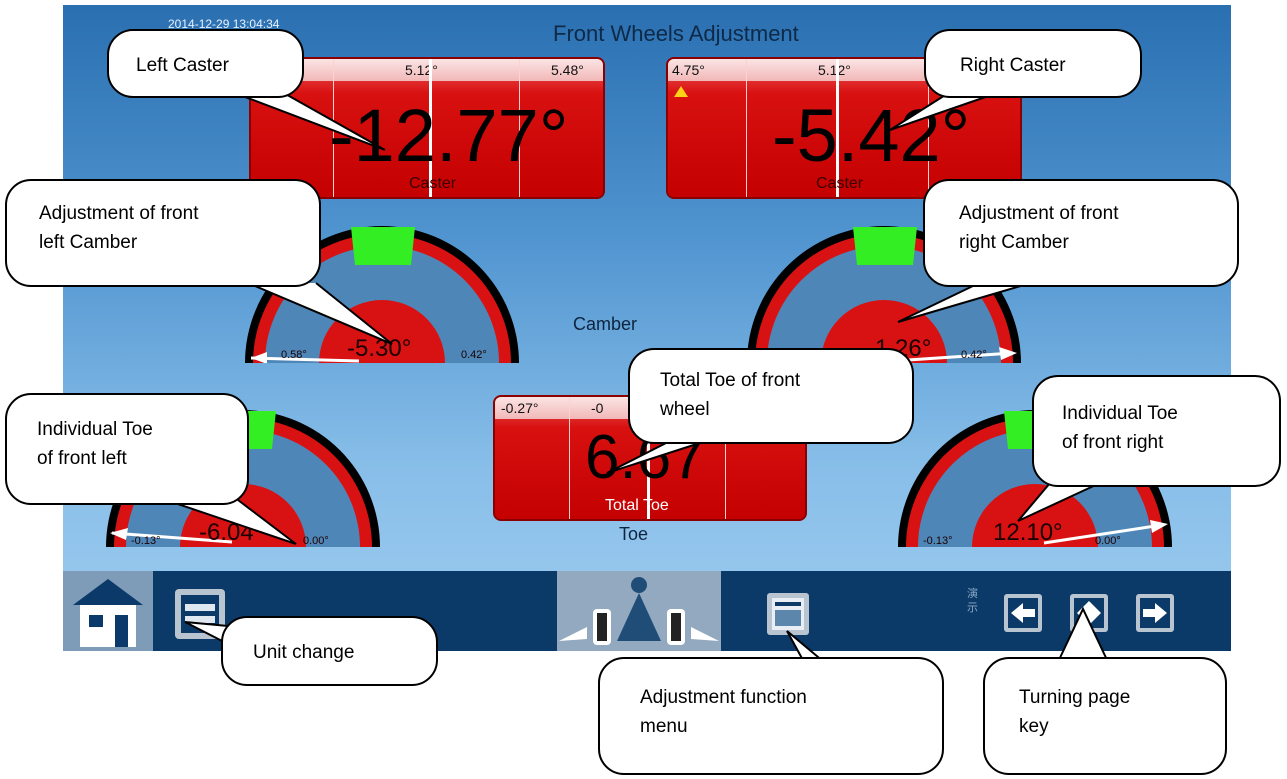  What do you see at coordinates (379, 348) in the screenshot?
I see `left-camber-value: -5.30°` at bounding box center [379, 348].